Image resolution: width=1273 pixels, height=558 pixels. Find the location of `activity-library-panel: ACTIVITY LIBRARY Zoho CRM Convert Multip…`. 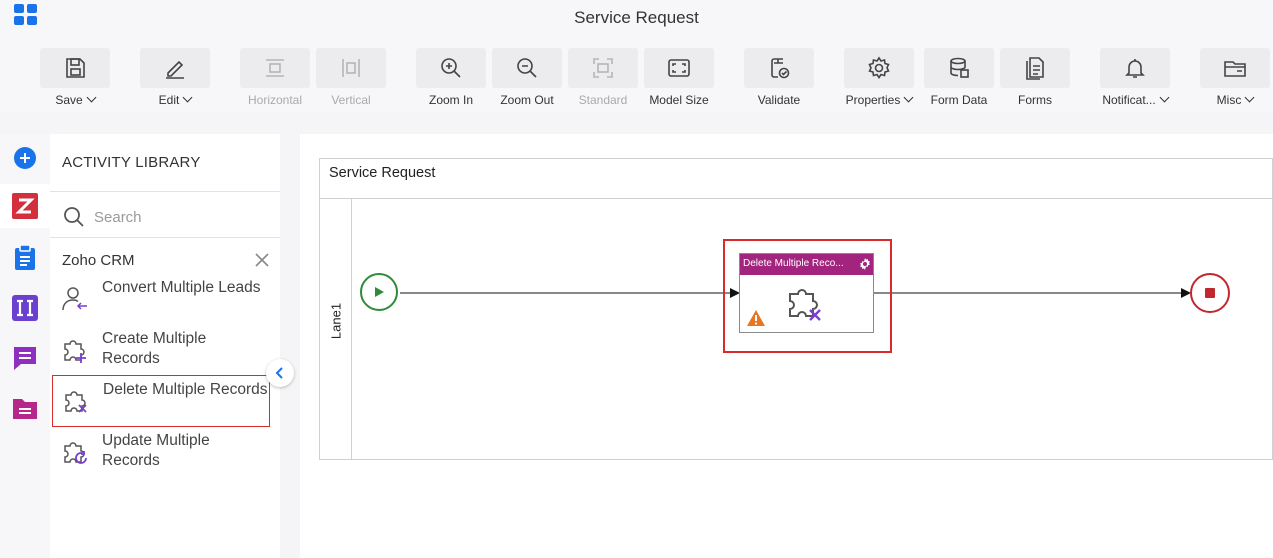

activity-library-panel: ACTIVITY LIBRARY Zoho CRM Convert Multip… is located at coordinates (165, 346).